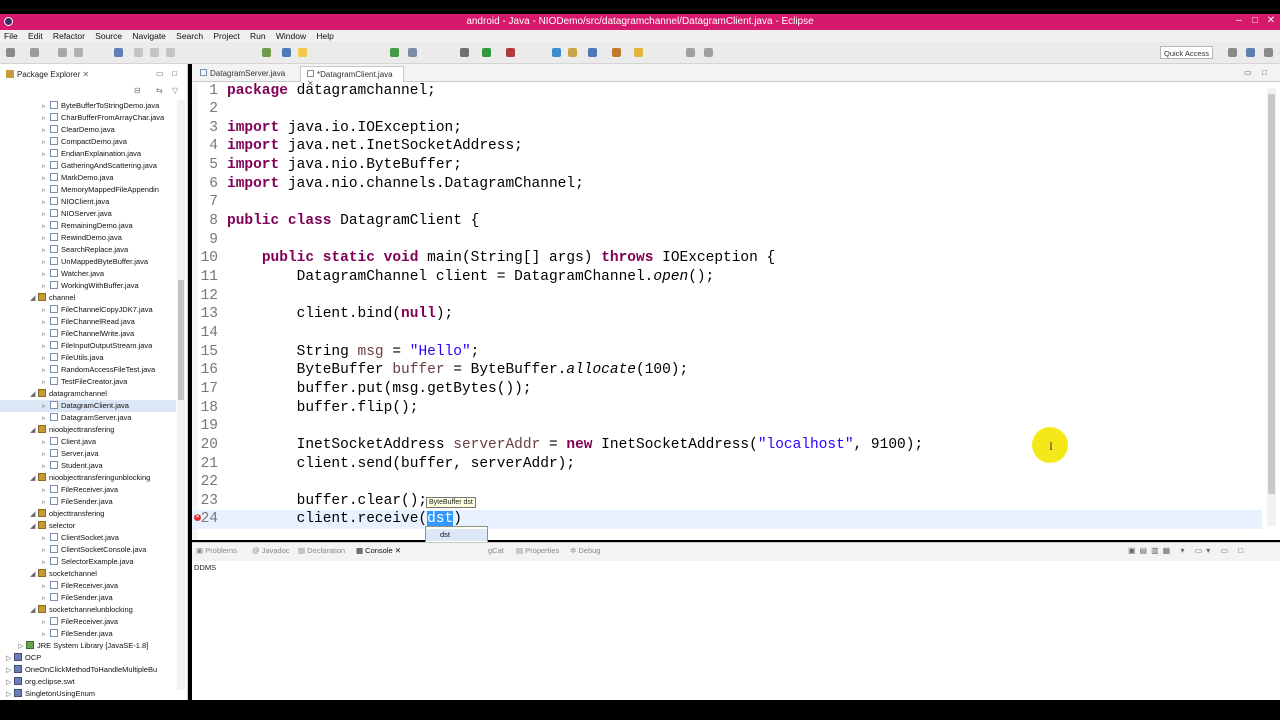 This screenshot has width=1280, height=720. What do you see at coordinates (216, 550) in the screenshot?
I see `tab-problems: ▣ Problems` at bounding box center [216, 550].